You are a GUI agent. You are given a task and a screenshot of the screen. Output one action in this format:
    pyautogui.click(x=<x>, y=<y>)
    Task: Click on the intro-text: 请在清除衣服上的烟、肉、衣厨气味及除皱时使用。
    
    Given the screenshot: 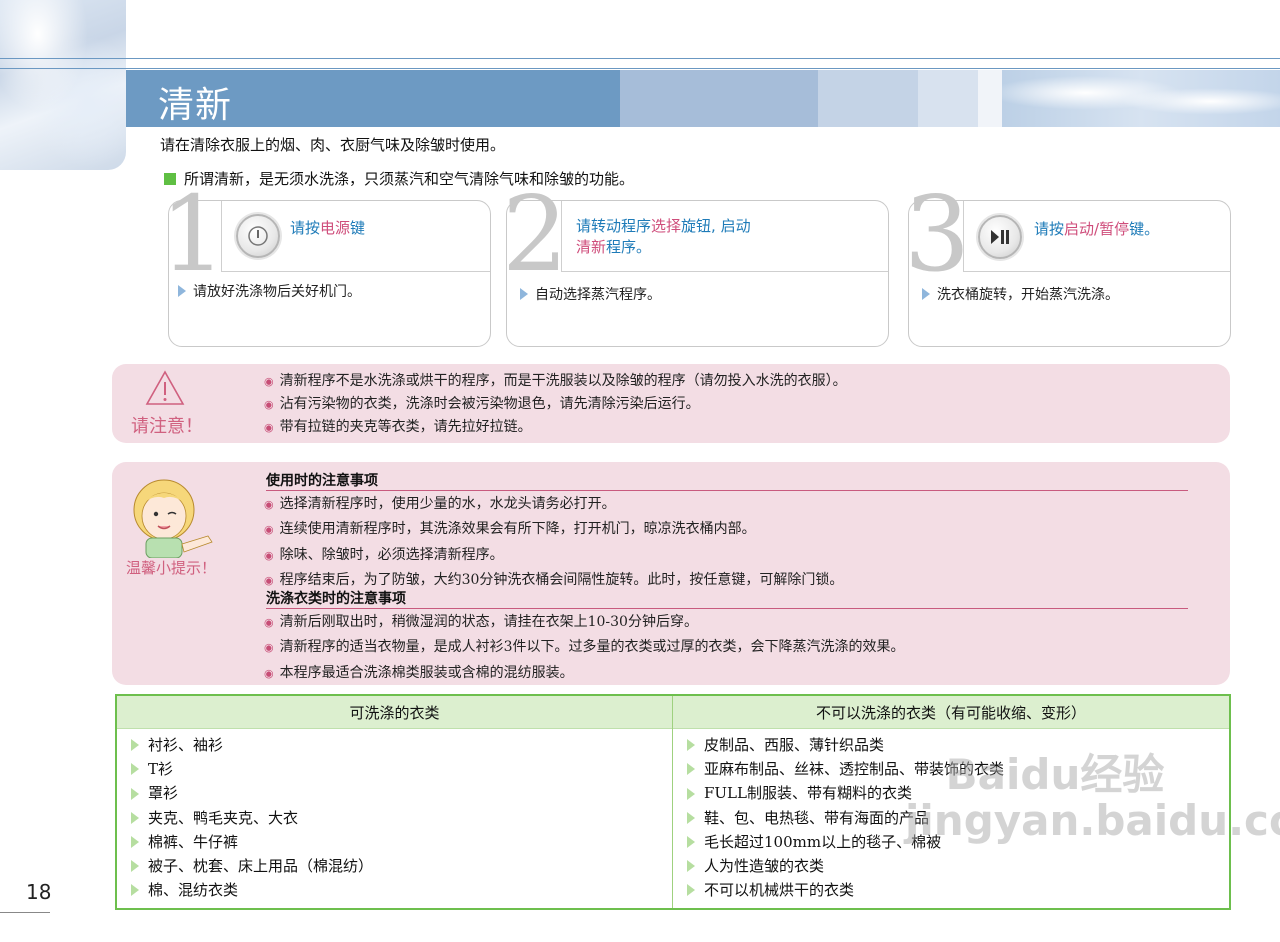 What is the action you would take?
    pyautogui.click(x=333, y=145)
    